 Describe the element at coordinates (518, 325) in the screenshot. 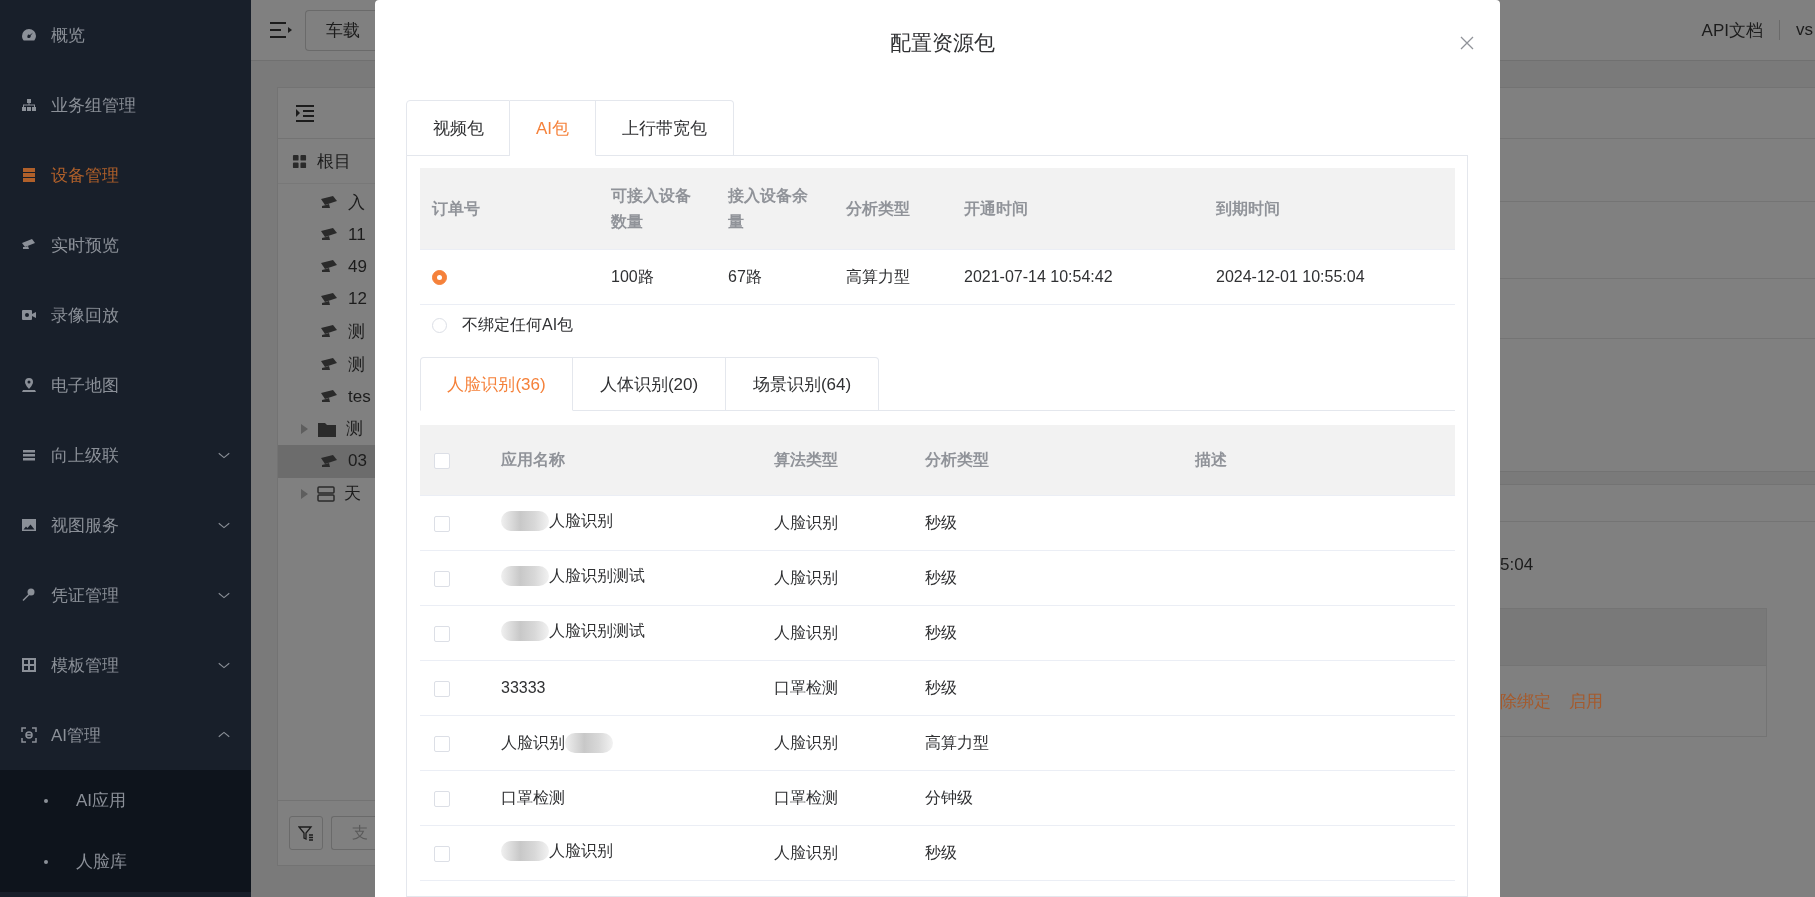

I see `radio-label: 不绑定任何AI包` at that location.